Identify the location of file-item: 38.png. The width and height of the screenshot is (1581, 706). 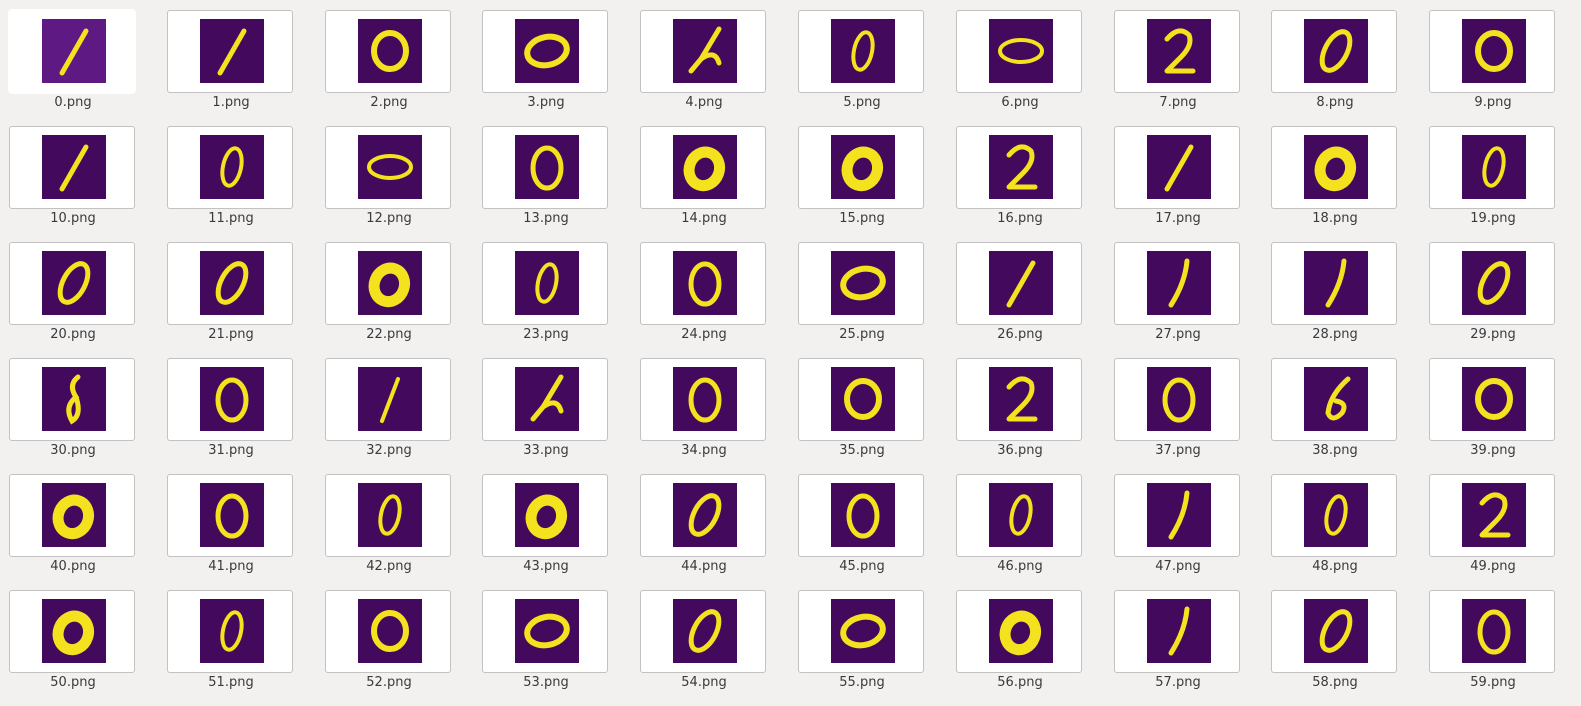
(1335, 412).